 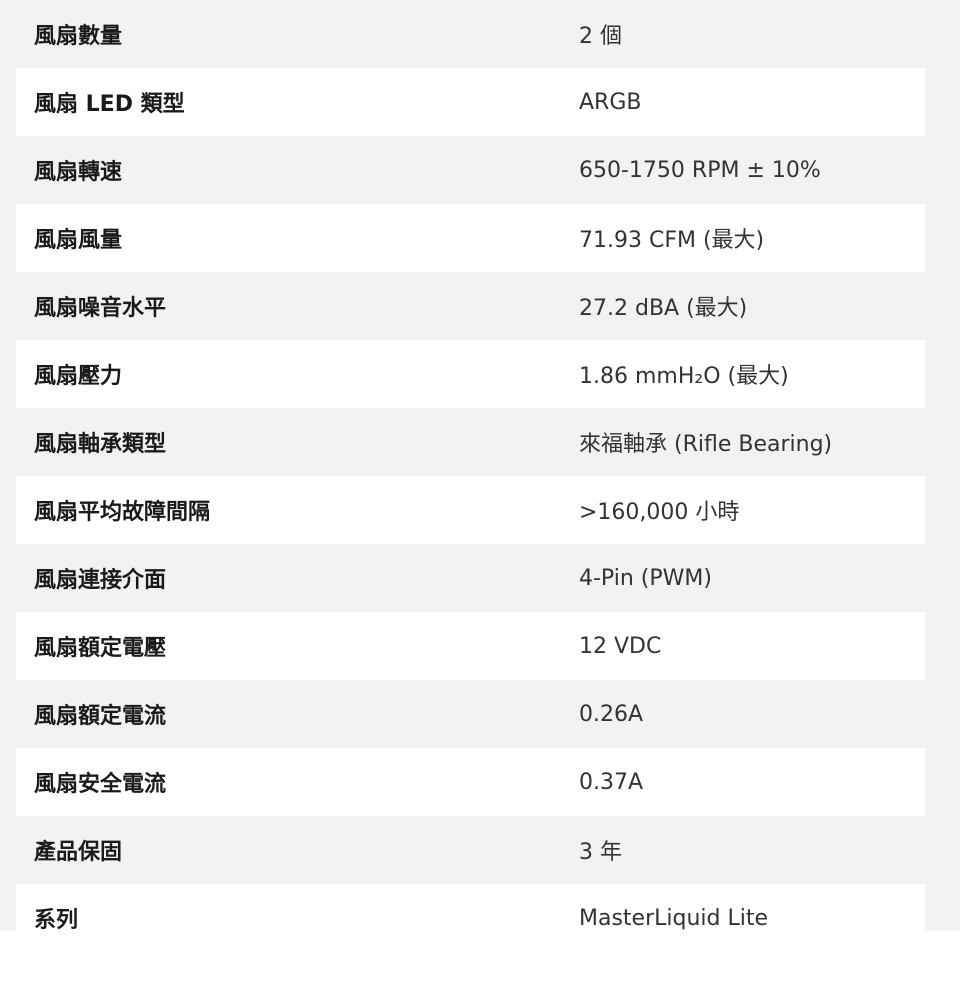 What do you see at coordinates (470, 238) in the screenshot?
I see `spec-row-fan-airflow: 風扇風量 71.93 CFM (最大)` at bounding box center [470, 238].